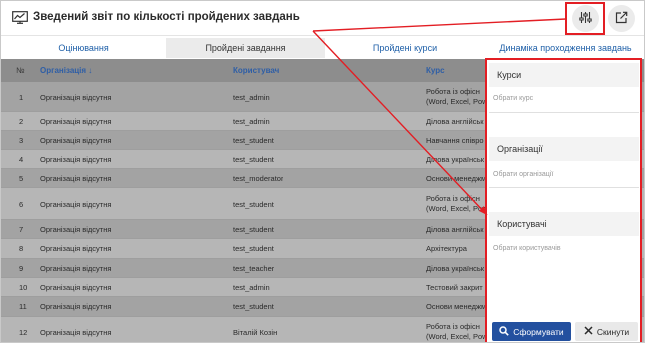 The width and height of the screenshot is (645, 343). Describe the element at coordinates (20, 70) in the screenshot. I see `column-number: №` at that location.